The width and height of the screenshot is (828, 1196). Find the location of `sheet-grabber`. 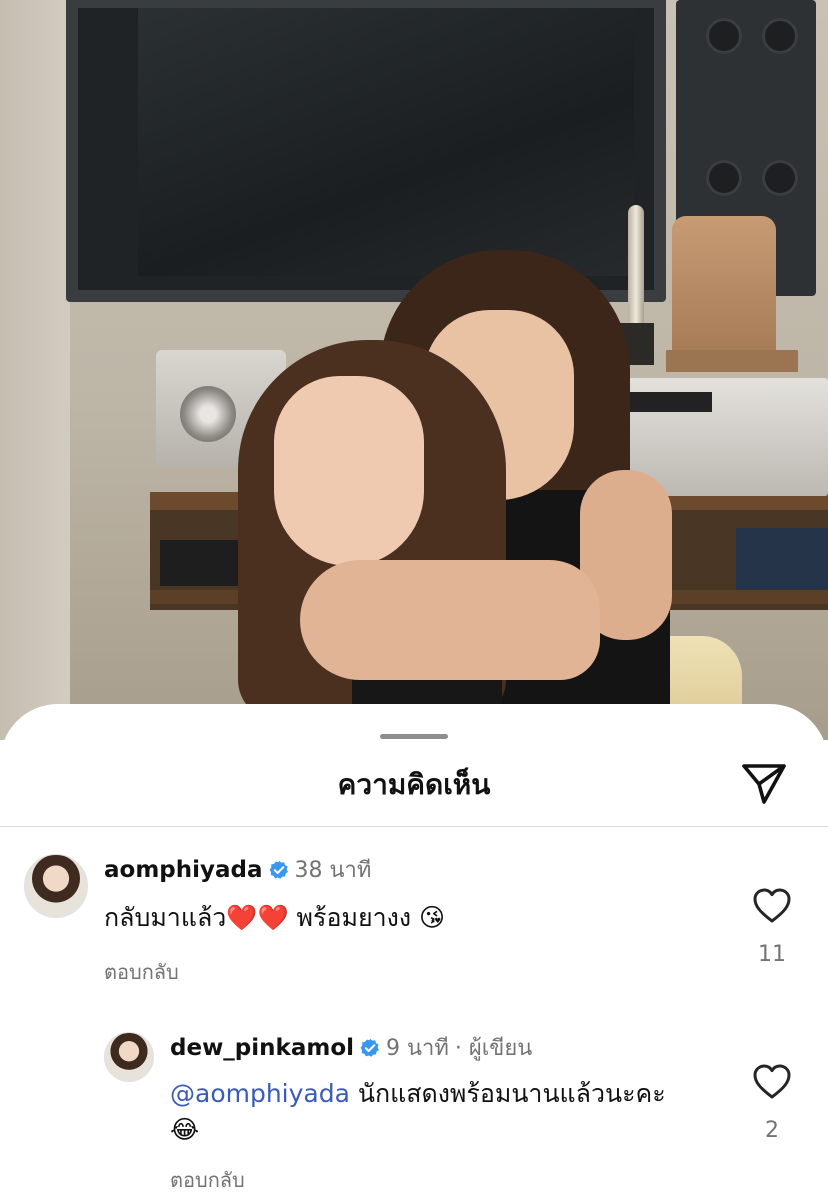

sheet-grabber is located at coordinates (414, 736).